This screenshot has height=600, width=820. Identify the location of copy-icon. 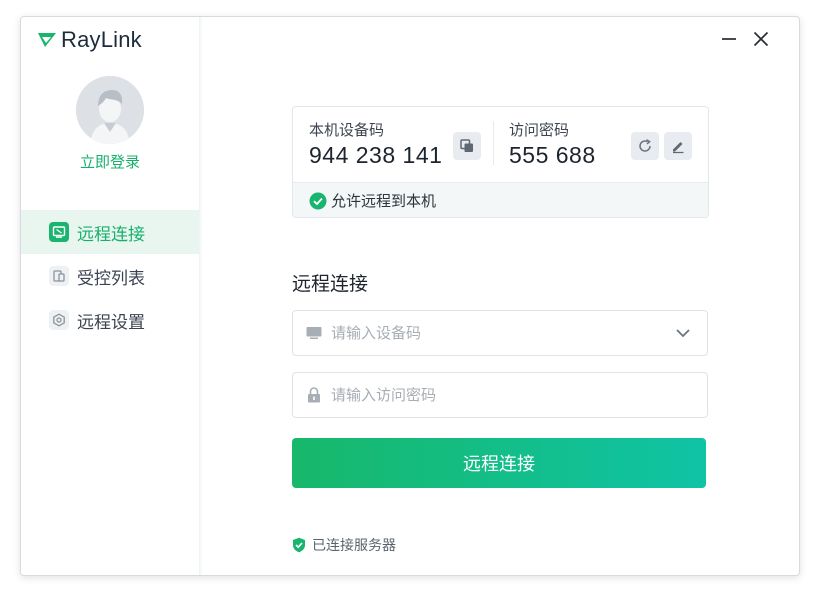
(466, 145).